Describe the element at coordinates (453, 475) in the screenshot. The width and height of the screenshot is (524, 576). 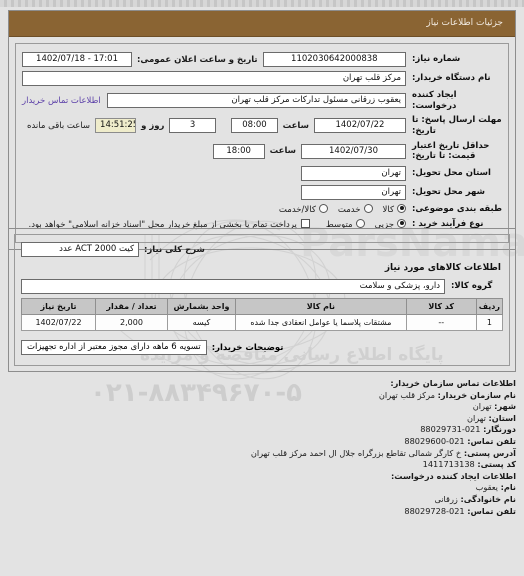
I see `footer-requester-title-text: اطلاعات ایجاد کننده درخواست:` at that location.